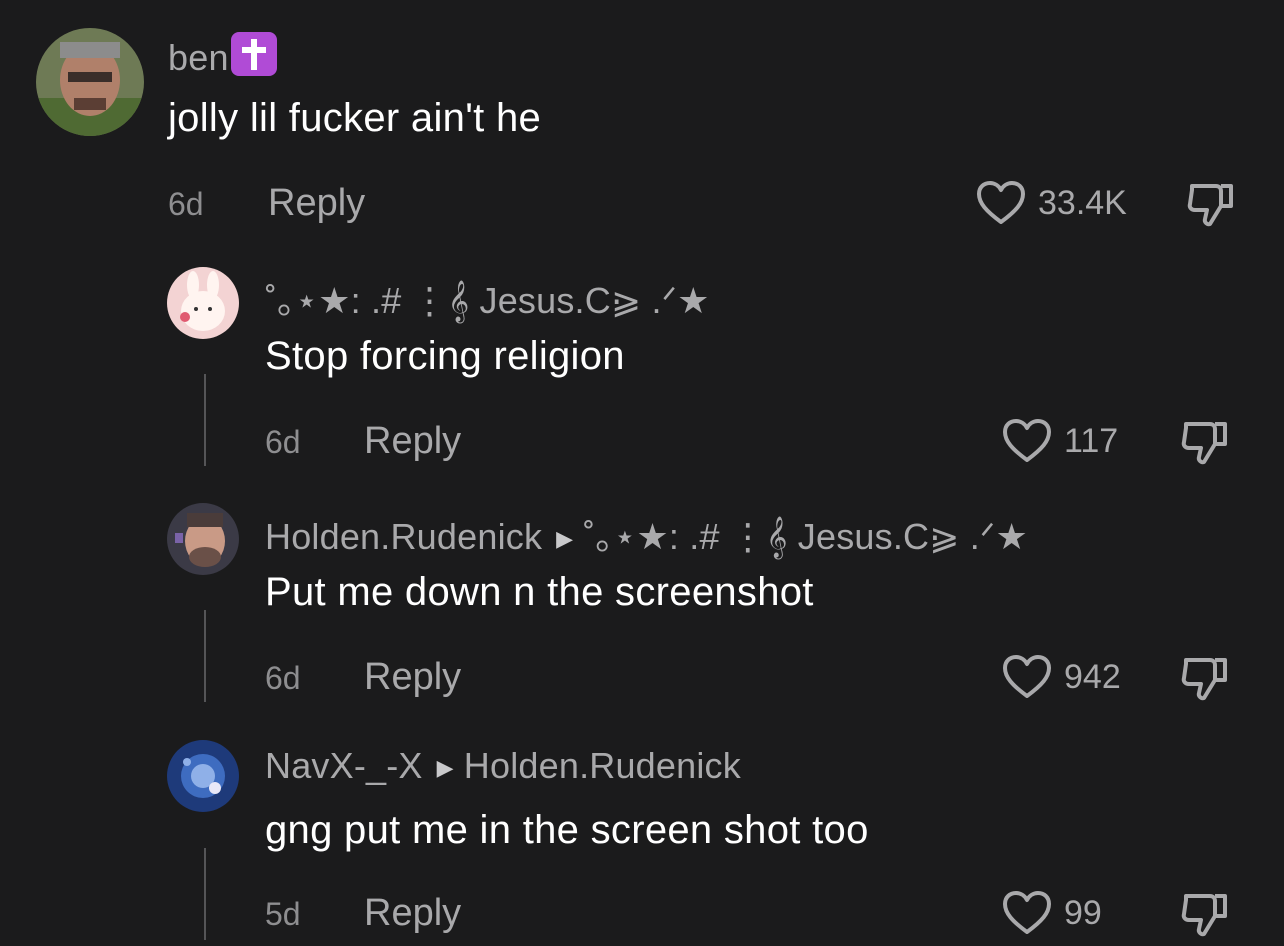 This screenshot has height=946, width=1284. What do you see at coordinates (283, 914) in the screenshot?
I see `comment-age: 5d` at bounding box center [283, 914].